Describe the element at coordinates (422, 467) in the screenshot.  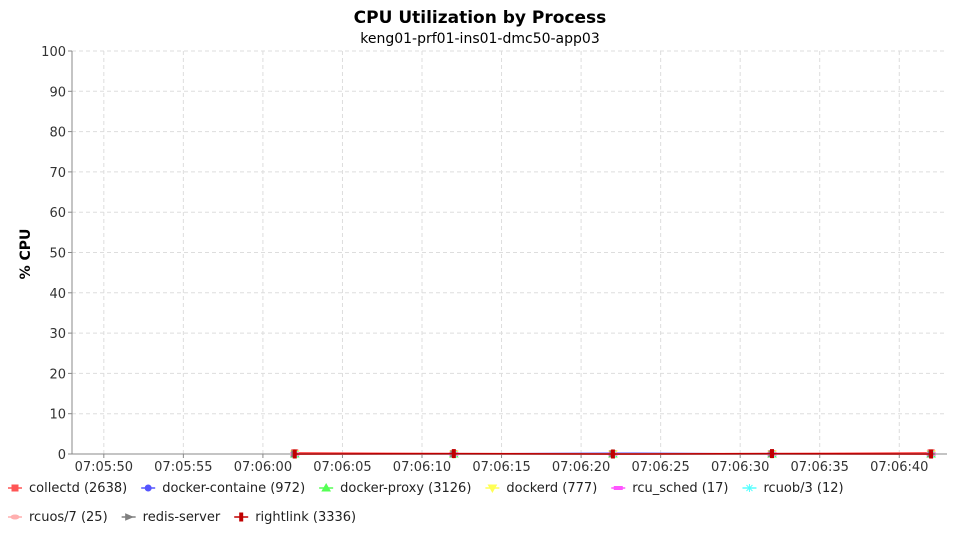
I see `x-tick-label: 07:06:10` at that location.